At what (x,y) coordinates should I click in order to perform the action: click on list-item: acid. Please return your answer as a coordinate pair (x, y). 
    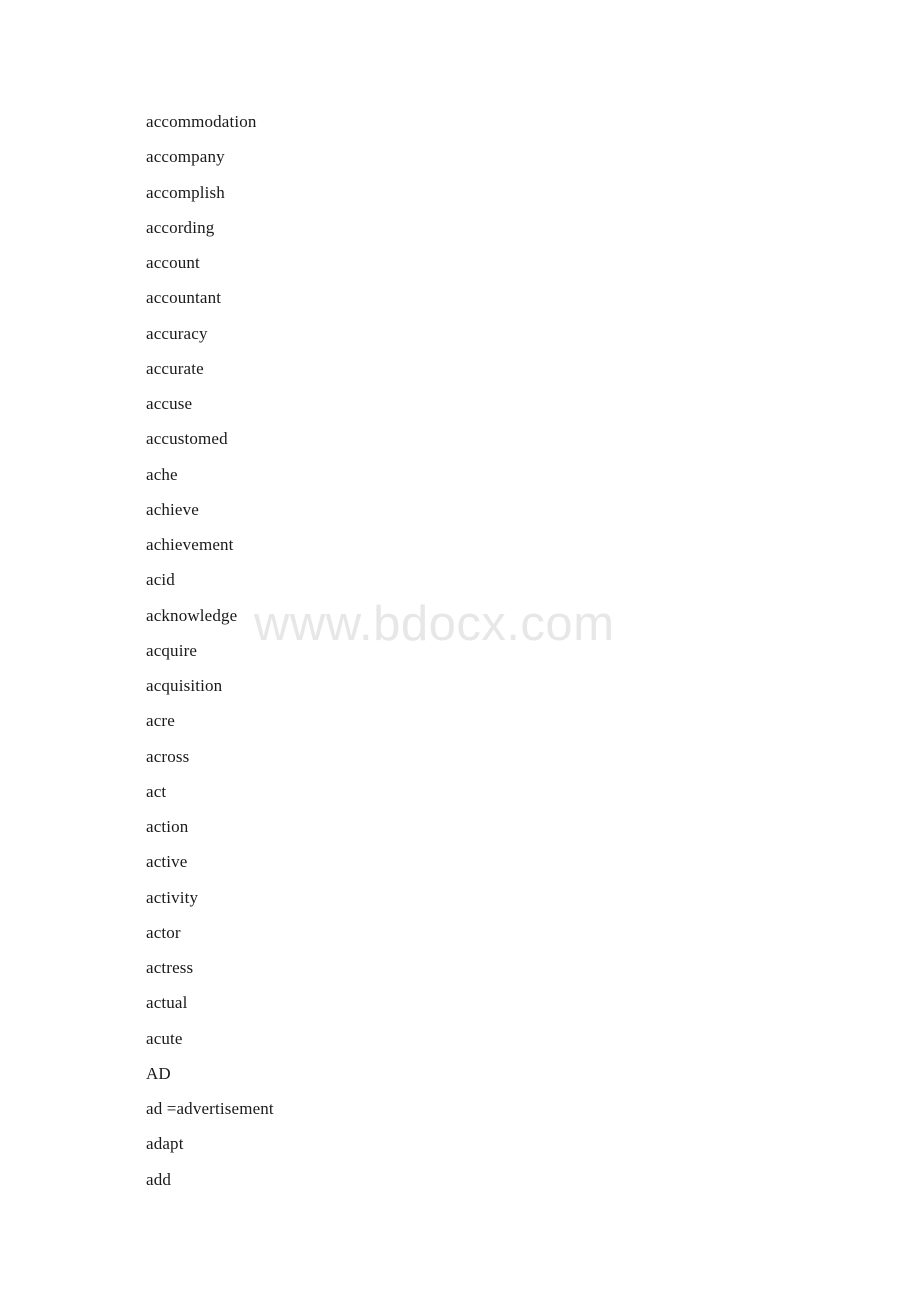
    Looking at the image, I should click on (160, 580).